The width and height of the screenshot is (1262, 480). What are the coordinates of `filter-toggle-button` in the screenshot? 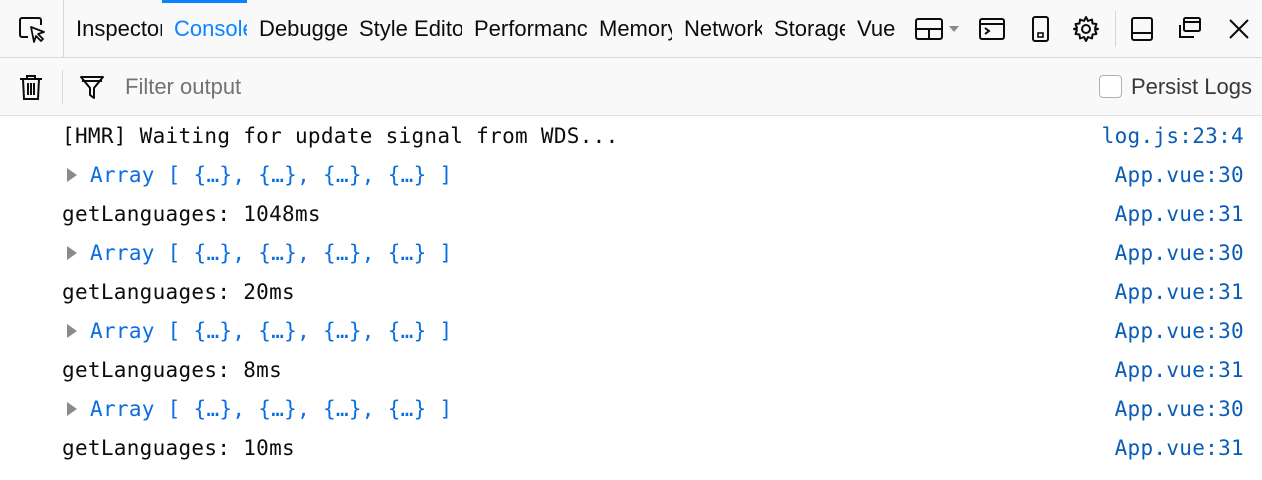 It's located at (92, 86).